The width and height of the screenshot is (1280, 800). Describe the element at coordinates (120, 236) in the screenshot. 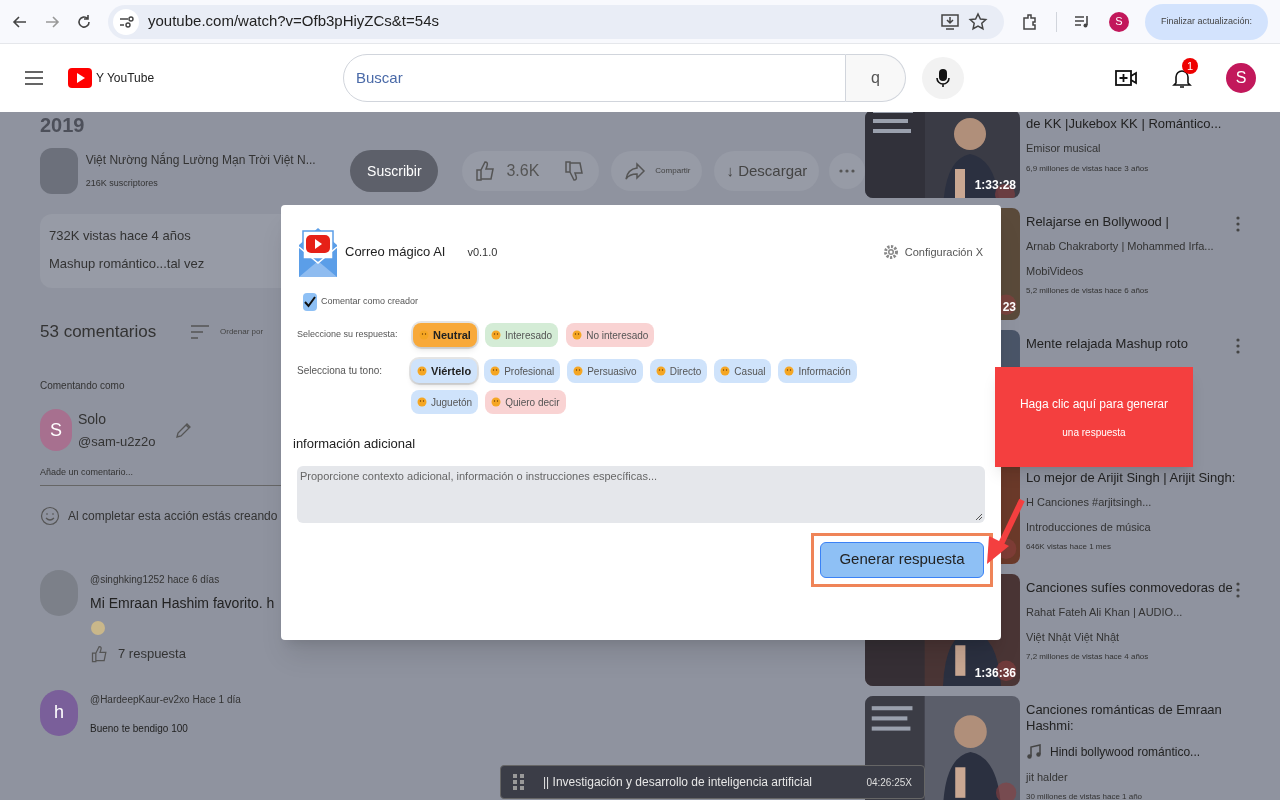

I see `view-stats: 732K vistas hace 4 años` at that location.